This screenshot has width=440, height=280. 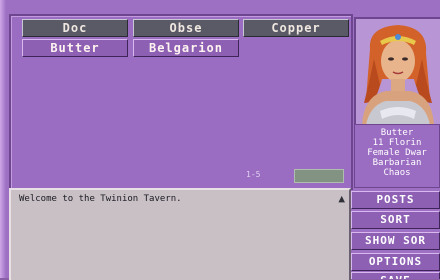 I want to click on show-sort-button: SHOW SOR, so click(x=395, y=241).